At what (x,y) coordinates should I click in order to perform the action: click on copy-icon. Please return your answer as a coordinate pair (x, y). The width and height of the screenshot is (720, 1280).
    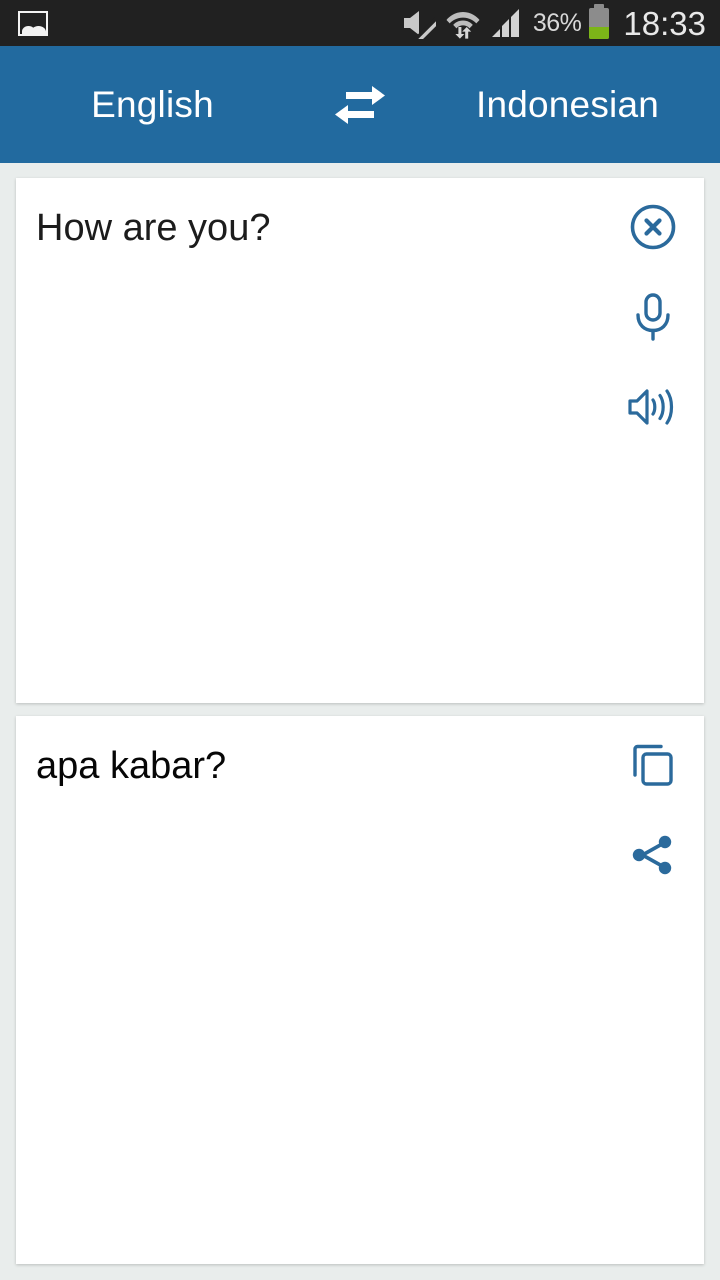
    Looking at the image, I should click on (653, 765).